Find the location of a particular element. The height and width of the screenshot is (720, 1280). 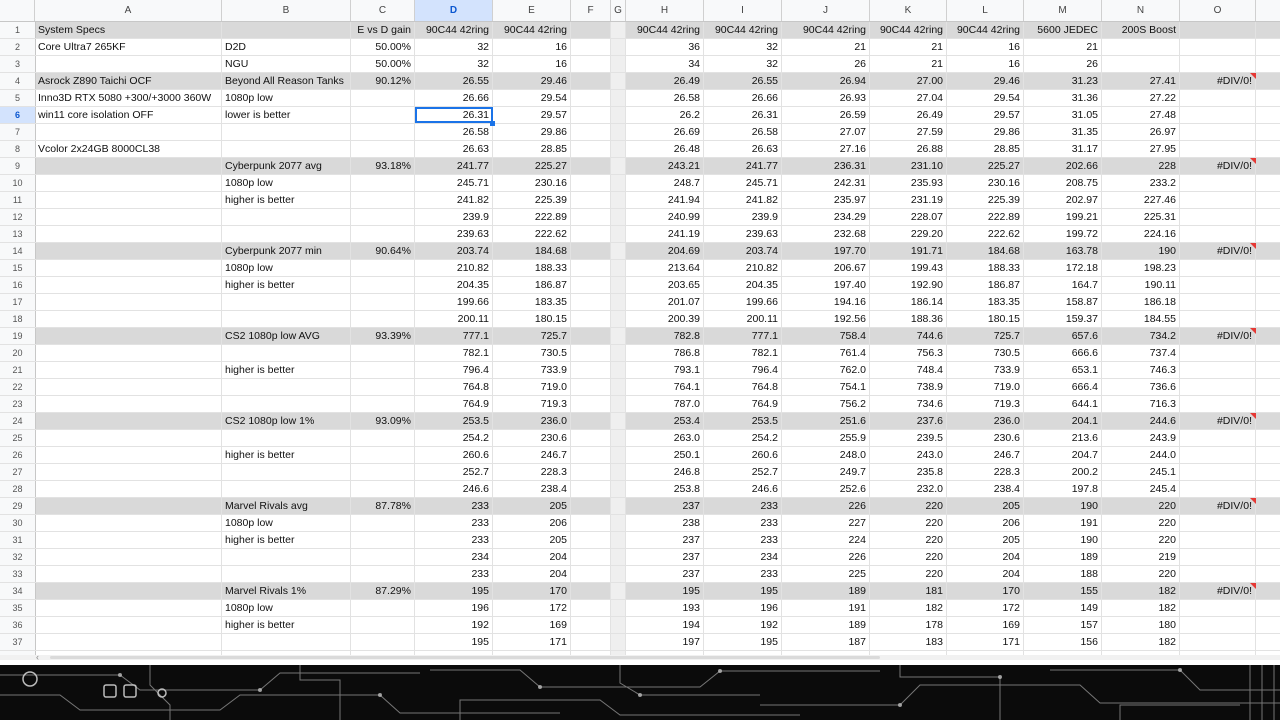

cell-e35: 172 is located at coordinates (532, 608).